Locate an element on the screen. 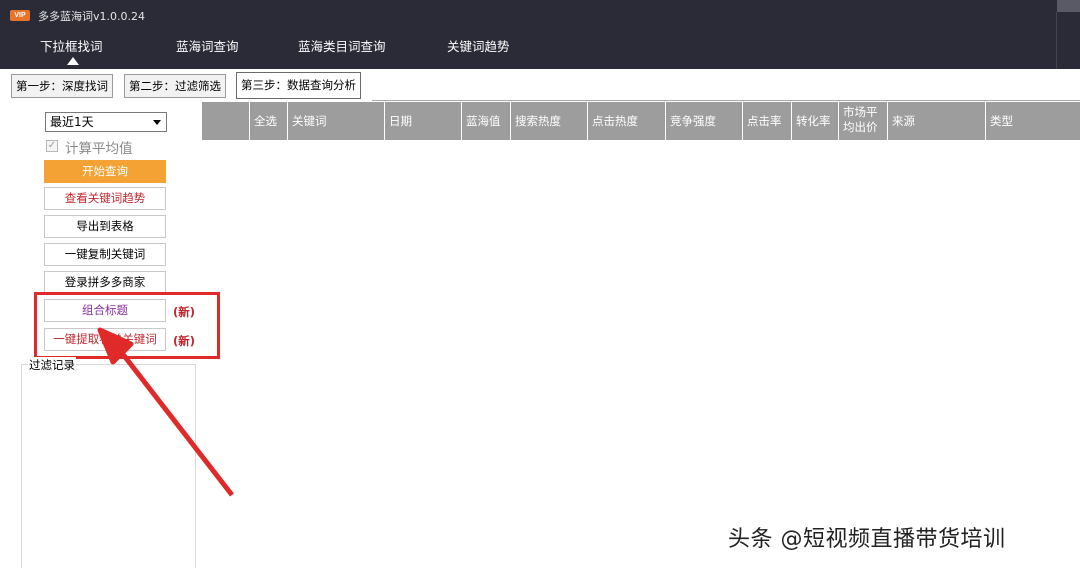 This screenshot has width=1080, height=568. column-header-keyword: 关键词 is located at coordinates (336, 121).